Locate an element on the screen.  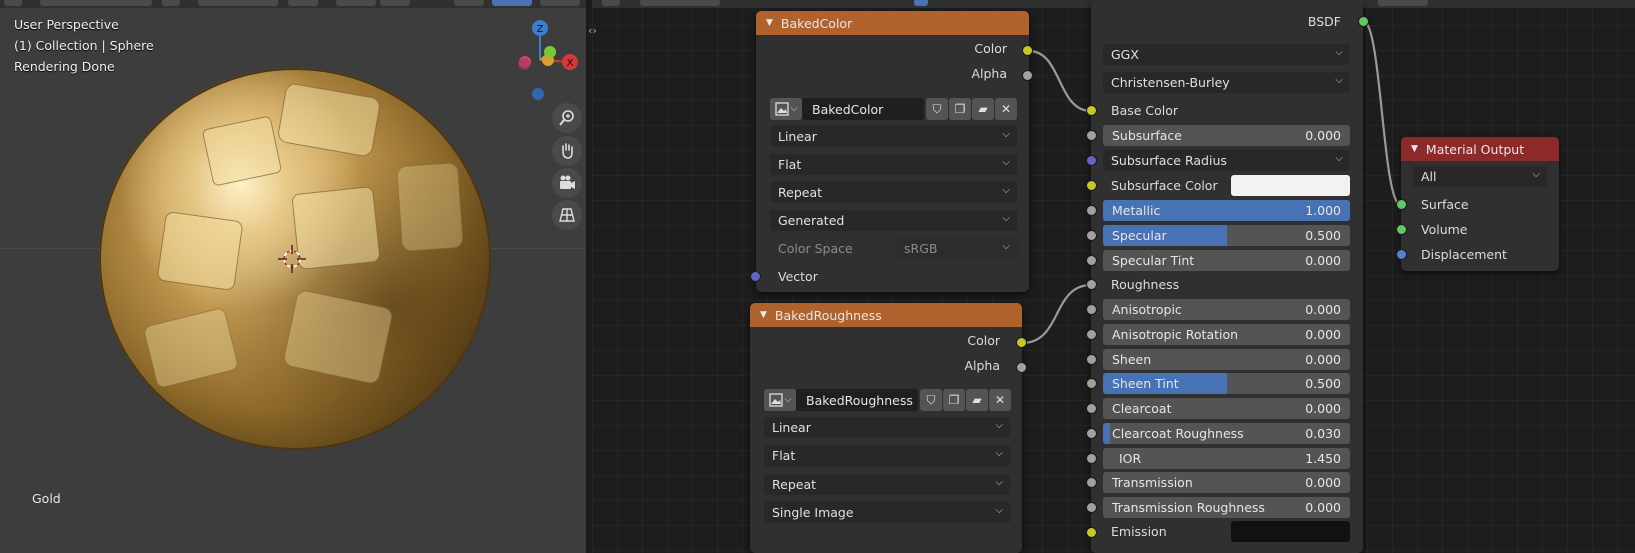
anisotropic-rotation-slider: Anisotropic Rotation 0.000 is located at coordinates (1226, 334).